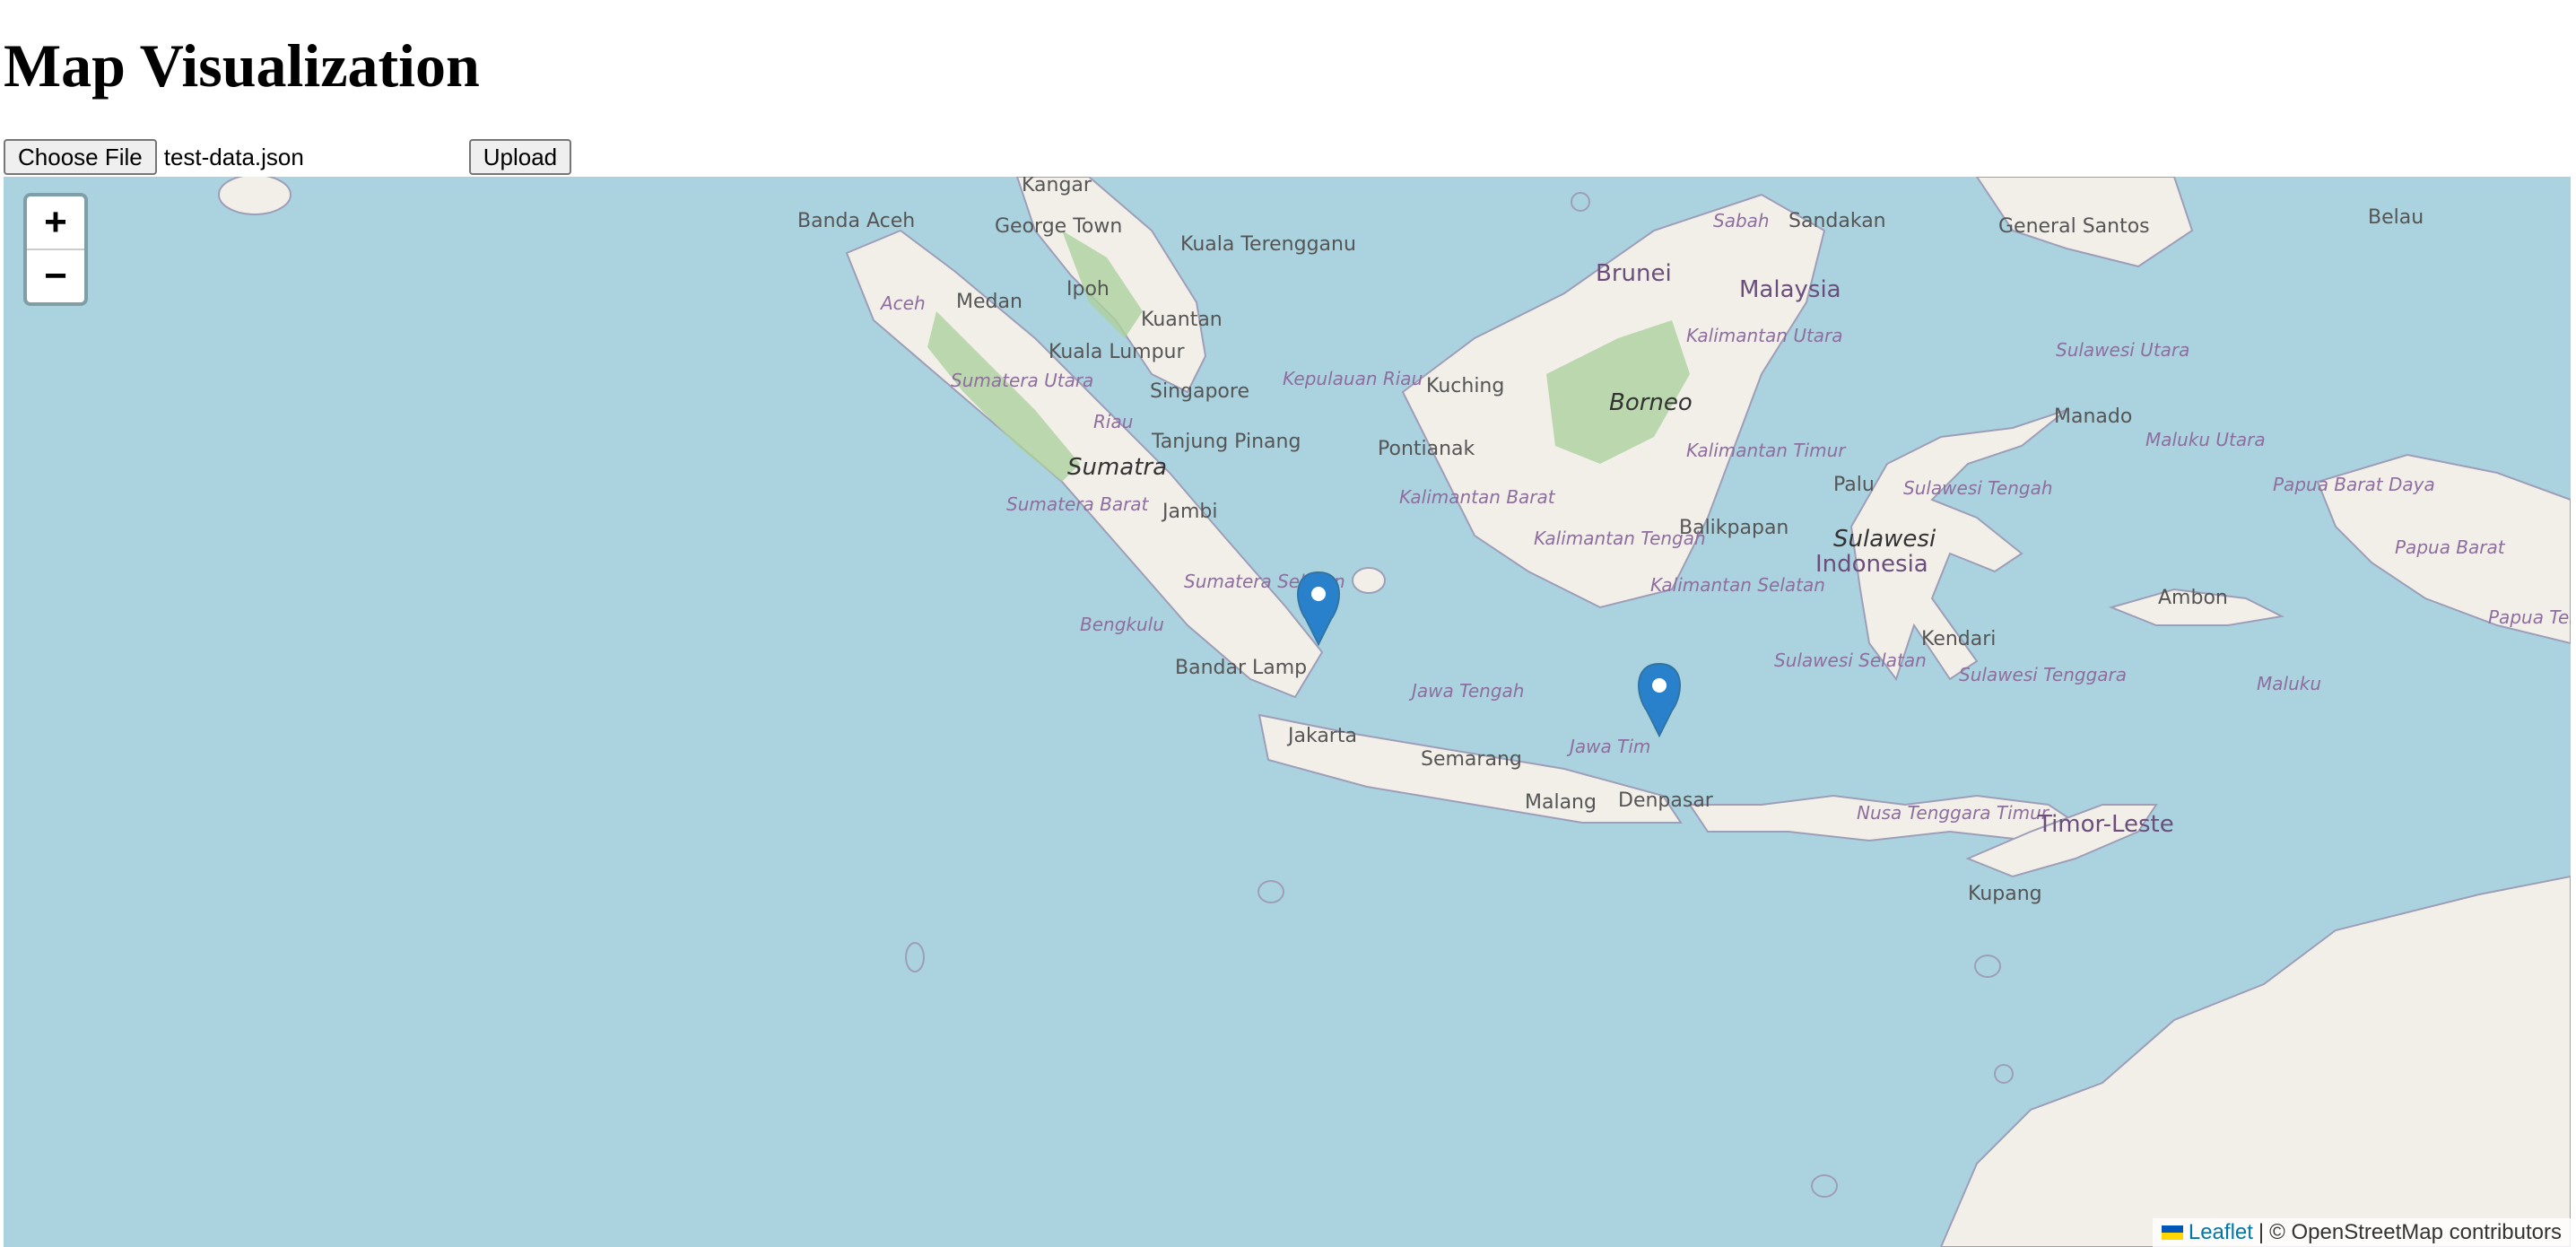 The width and height of the screenshot is (2576, 1247). I want to click on map-label: Malaysia, so click(1790, 289).